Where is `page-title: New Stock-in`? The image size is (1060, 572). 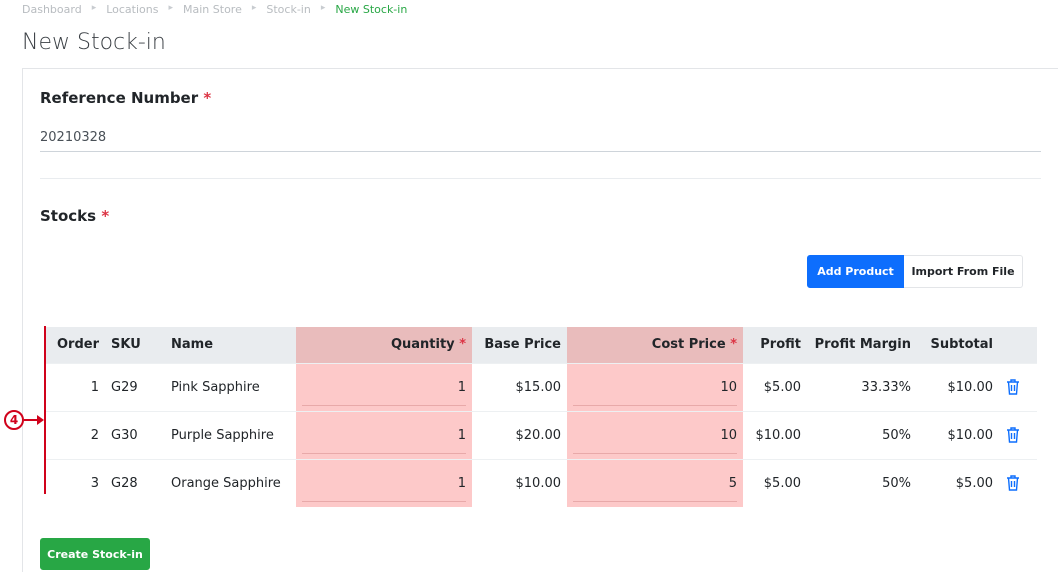 page-title: New Stock-in is located at coordinates (94, 42).